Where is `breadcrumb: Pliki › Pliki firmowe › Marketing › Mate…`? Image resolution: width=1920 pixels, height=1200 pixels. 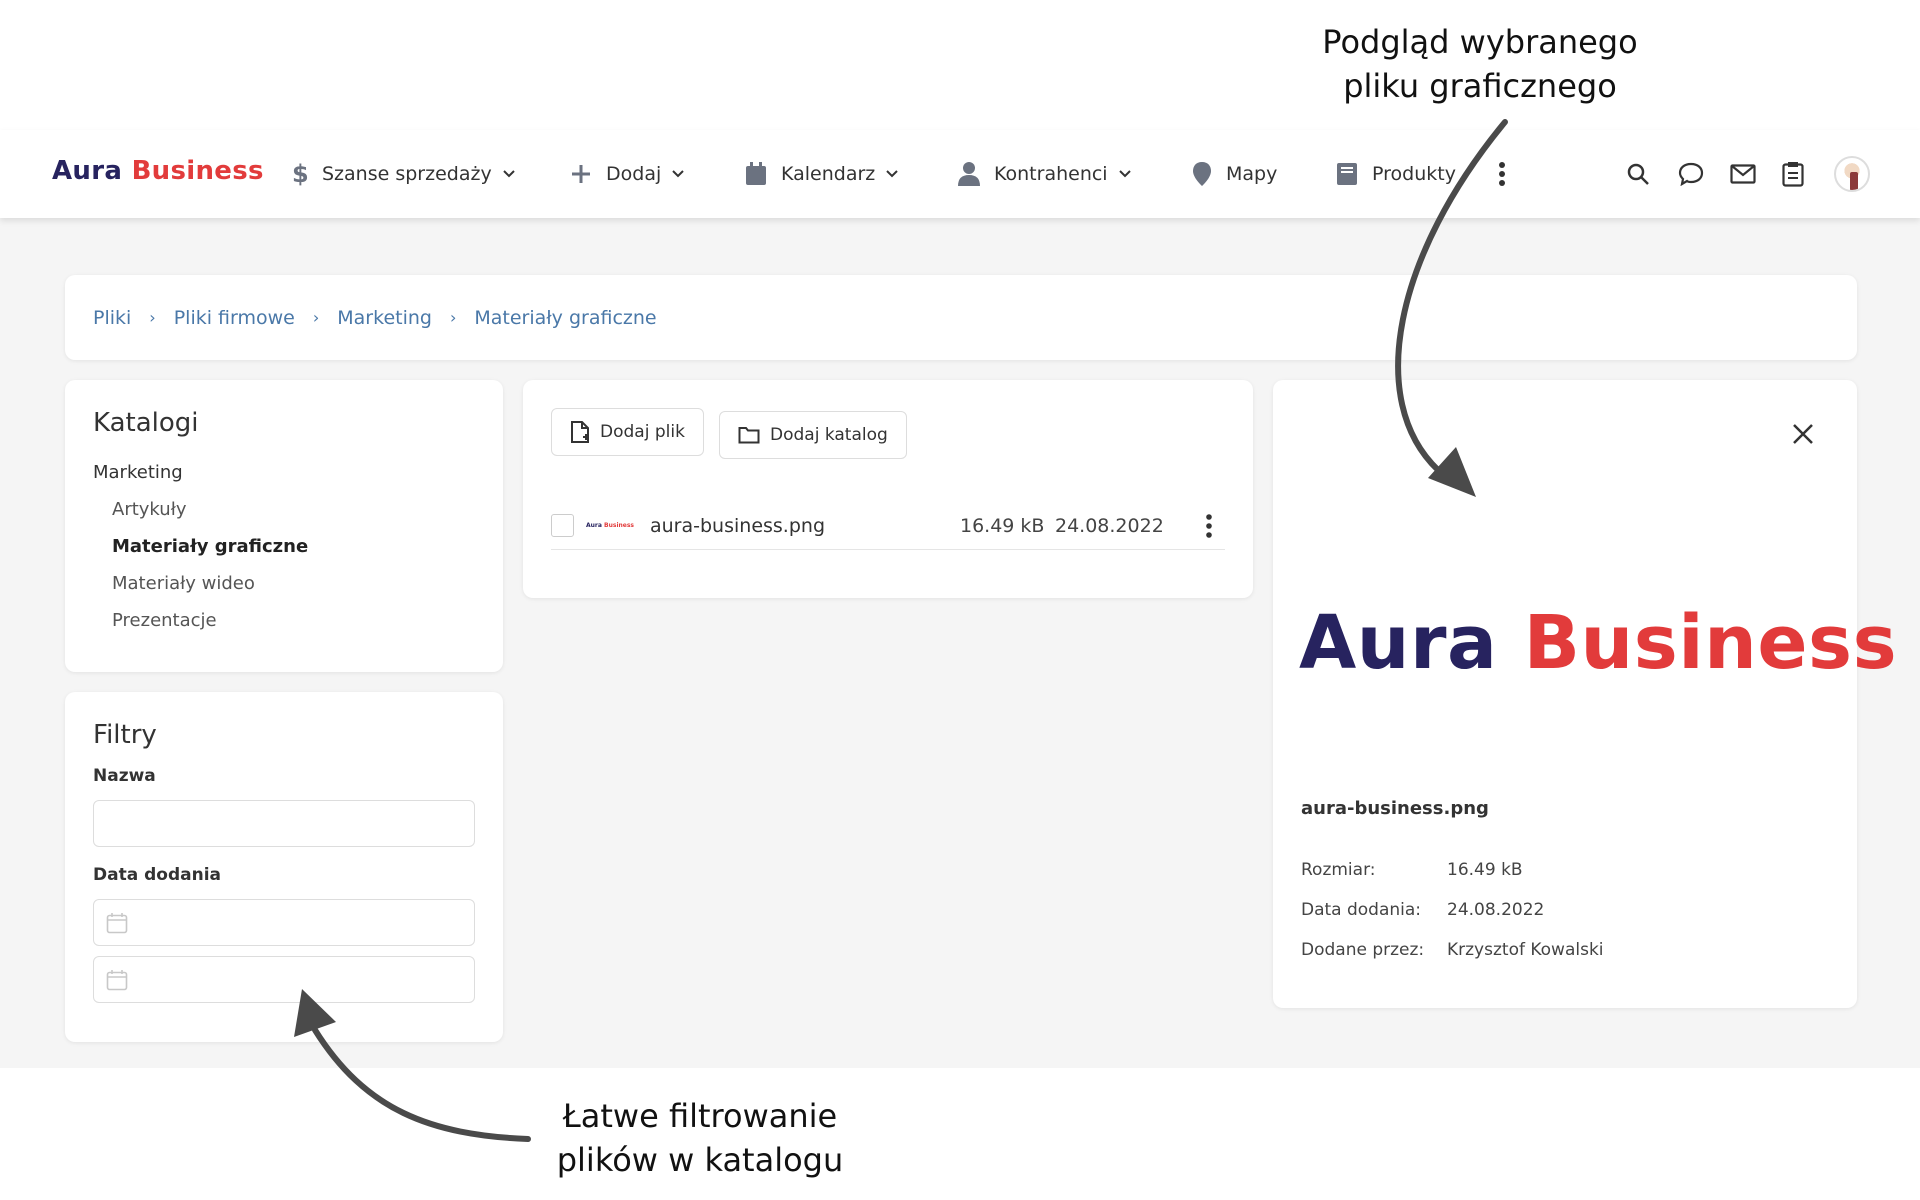
breadcrumb: Pliki › Pliki firmowe › Marketing › Mate… is located at coordinates (961, 317).